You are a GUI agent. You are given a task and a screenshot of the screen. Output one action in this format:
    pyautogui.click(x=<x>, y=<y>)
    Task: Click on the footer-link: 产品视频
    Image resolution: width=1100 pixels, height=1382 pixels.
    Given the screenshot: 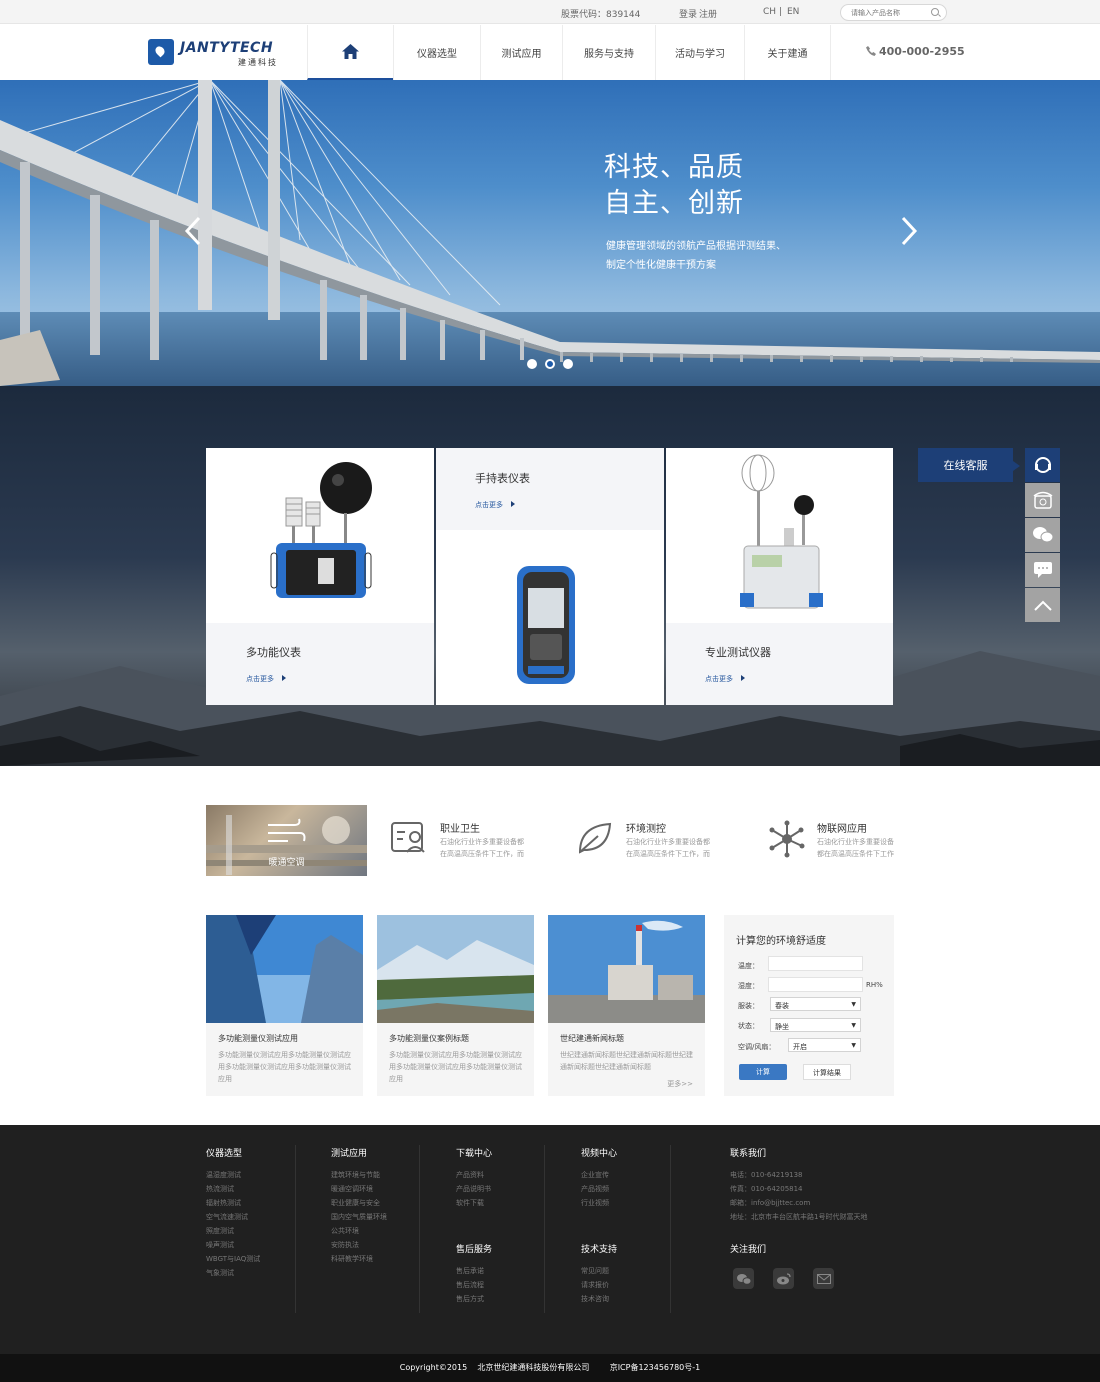 What is the action you would take?
    pyautogui.click(x=599, y=1189)
    